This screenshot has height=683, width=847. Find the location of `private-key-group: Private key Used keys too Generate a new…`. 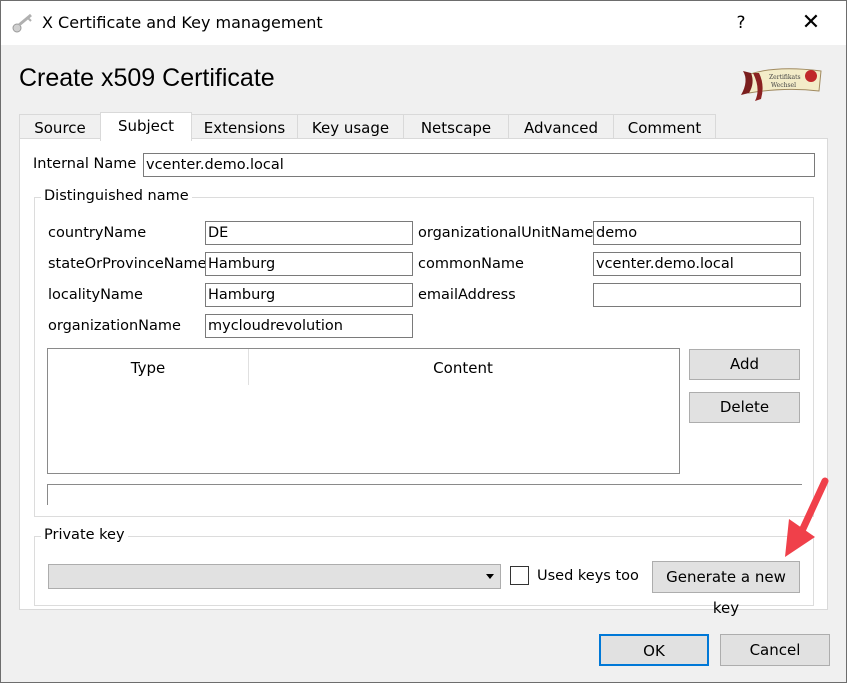

private-key-group: Private key Used keys too Generate a new… is located at coordinates (424, 572).